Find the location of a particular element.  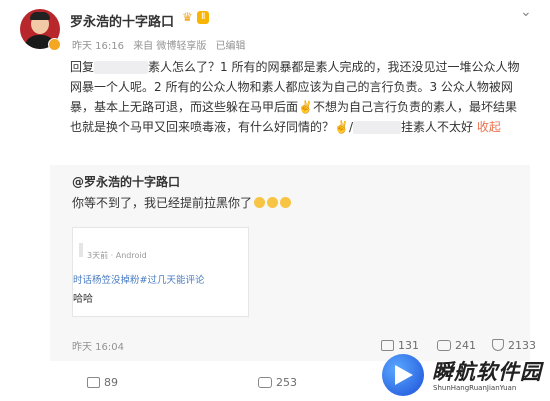

share-button: 89 is located at coordinates (102, 382).